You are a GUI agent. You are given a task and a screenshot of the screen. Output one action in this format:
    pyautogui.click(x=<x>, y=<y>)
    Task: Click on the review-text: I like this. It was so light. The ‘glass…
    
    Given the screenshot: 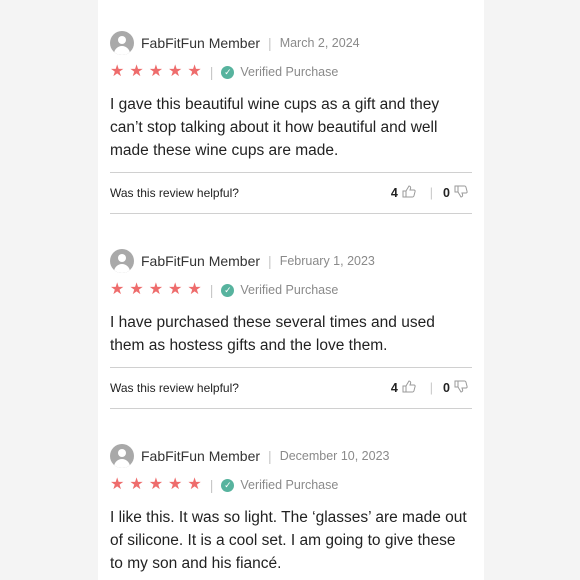 What is the action you would take?
    pyautogui.click(x=288, y=540)
    